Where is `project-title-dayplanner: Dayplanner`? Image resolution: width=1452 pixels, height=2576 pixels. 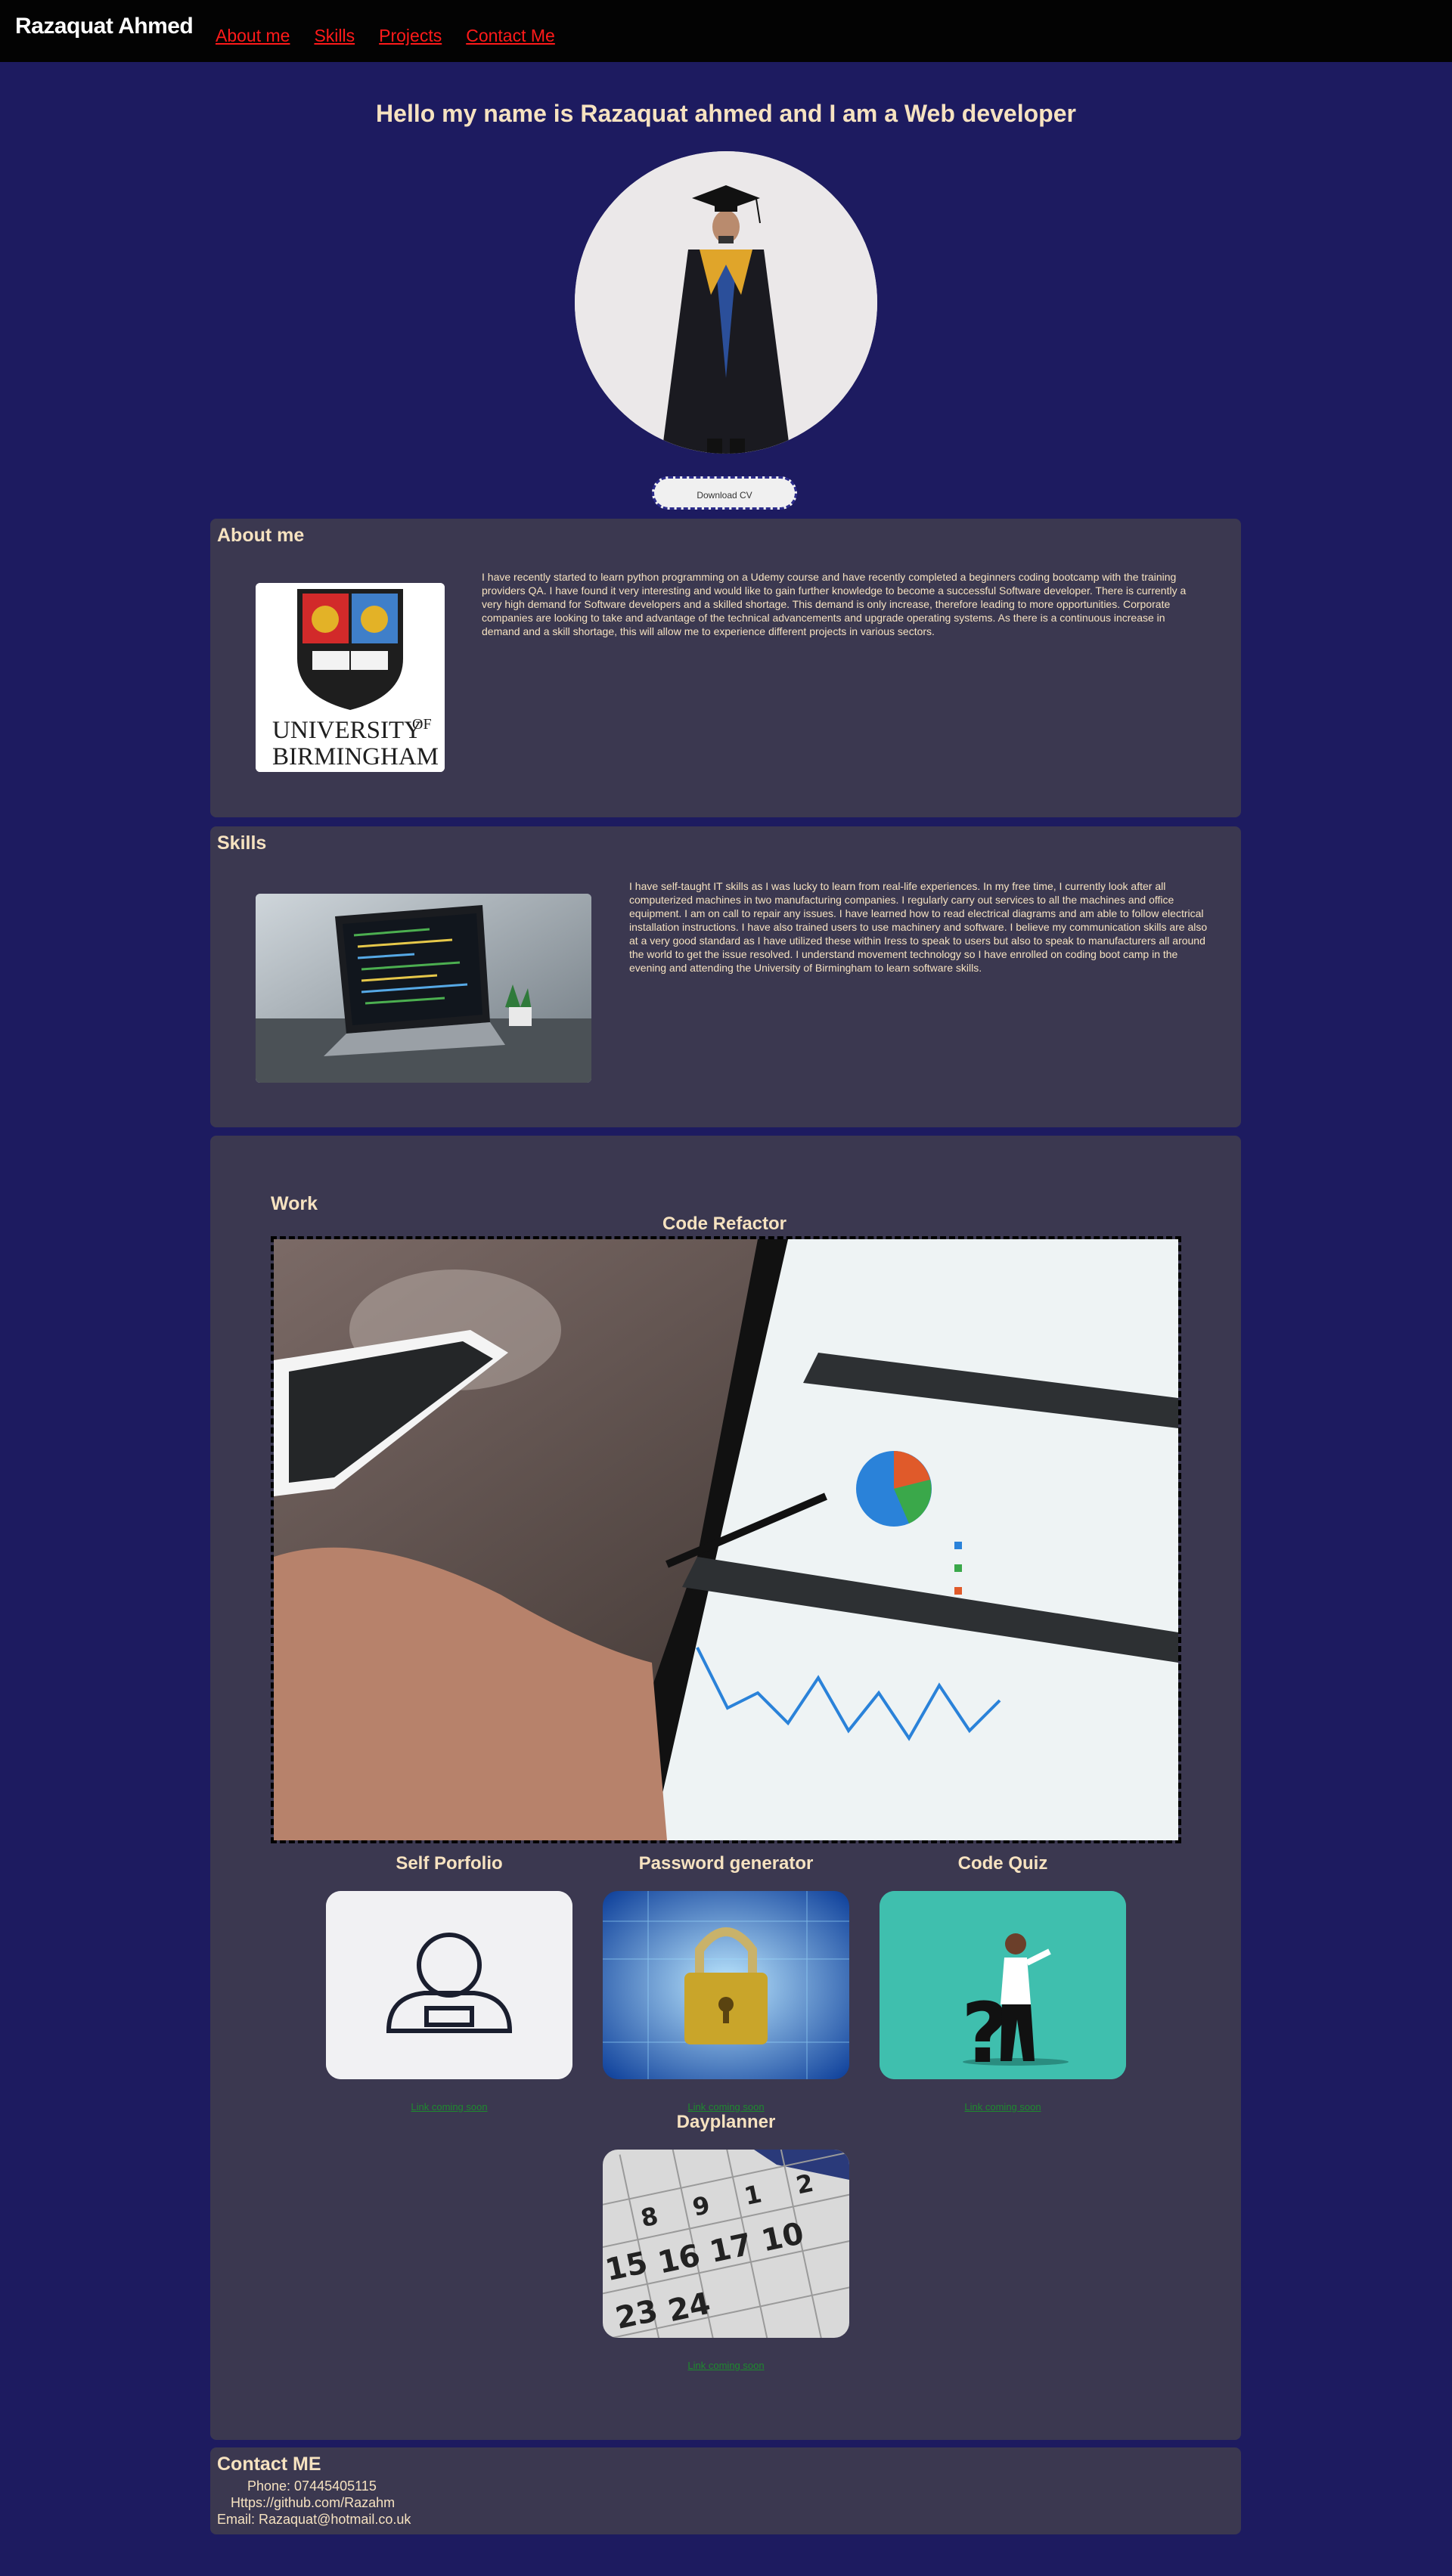 project-title-dayplanner: Dayplanner is located at coordinates (726, 2122).